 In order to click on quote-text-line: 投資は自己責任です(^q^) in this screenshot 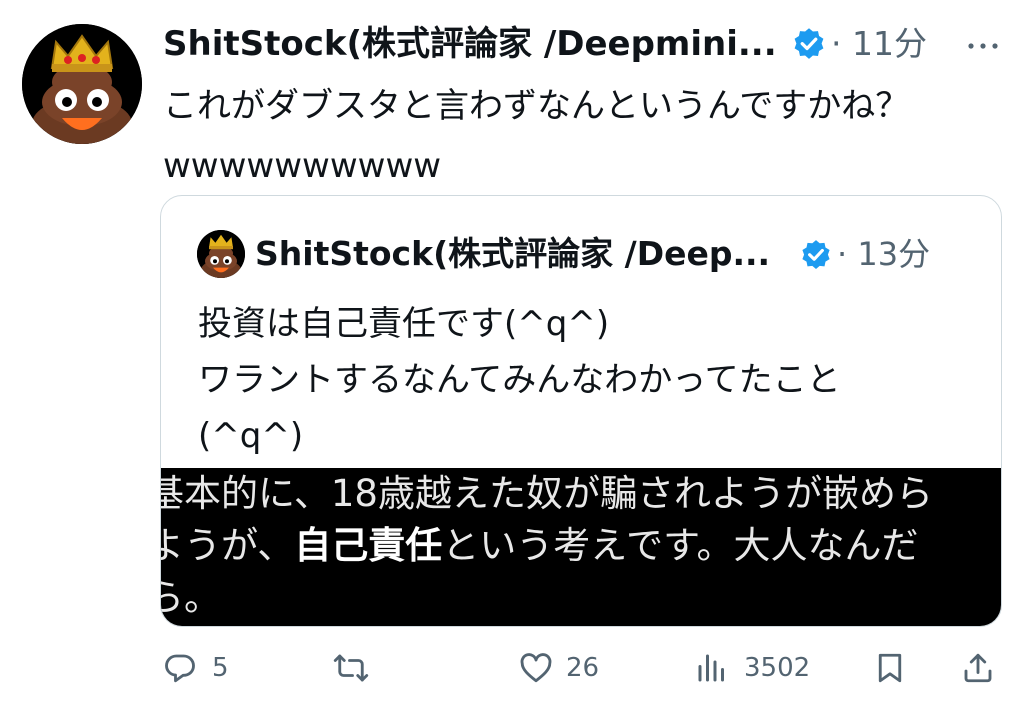, I will do `click(404, 324)`.